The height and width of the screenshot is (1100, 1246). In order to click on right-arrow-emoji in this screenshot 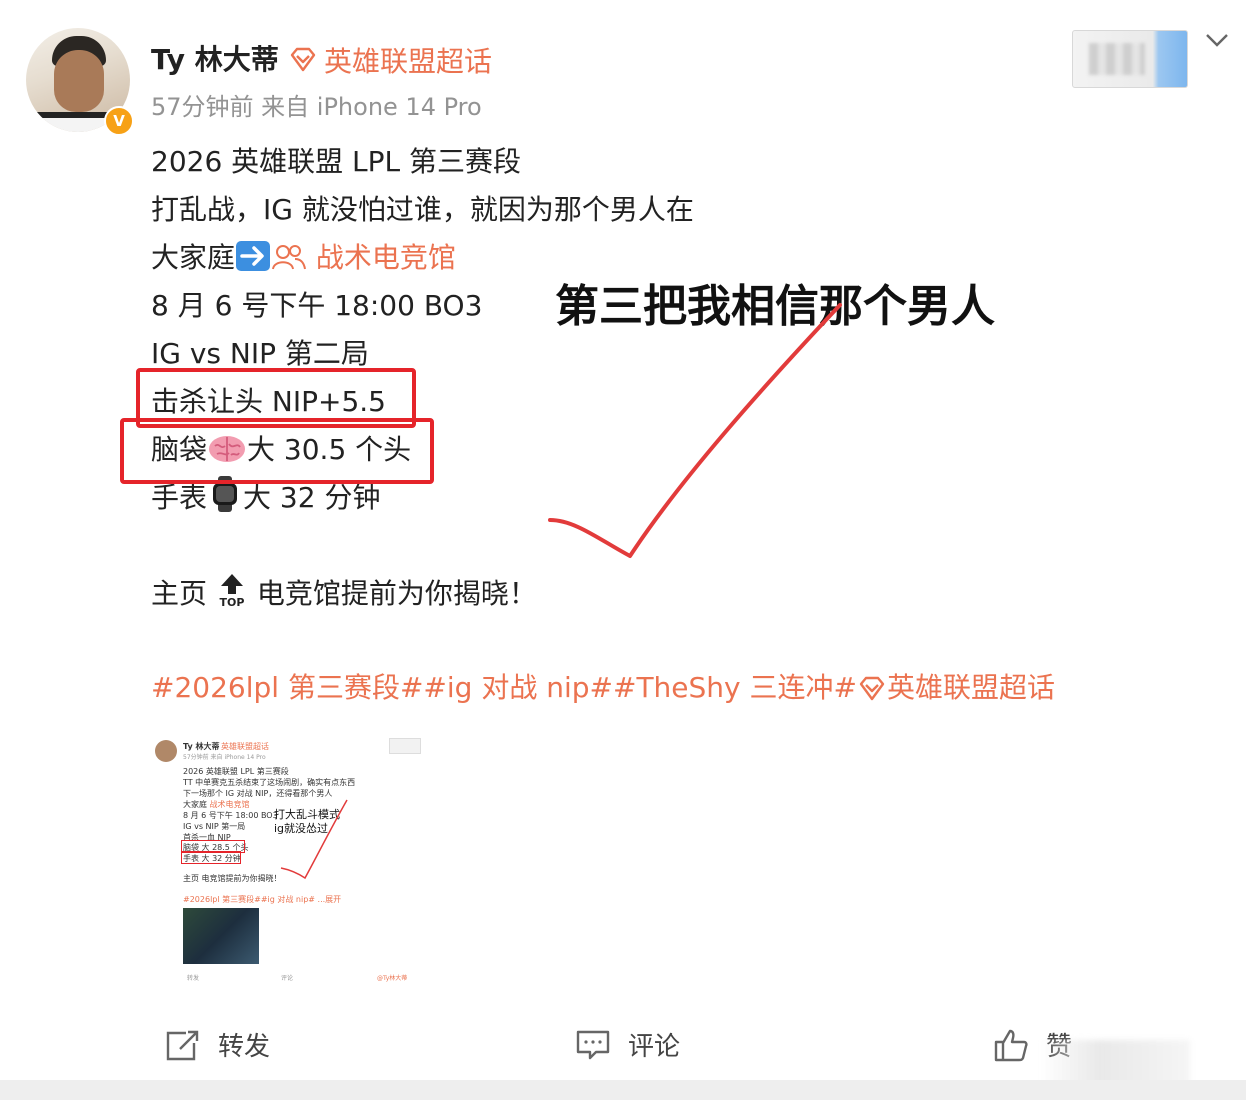, I will do `click(253, 263)`.